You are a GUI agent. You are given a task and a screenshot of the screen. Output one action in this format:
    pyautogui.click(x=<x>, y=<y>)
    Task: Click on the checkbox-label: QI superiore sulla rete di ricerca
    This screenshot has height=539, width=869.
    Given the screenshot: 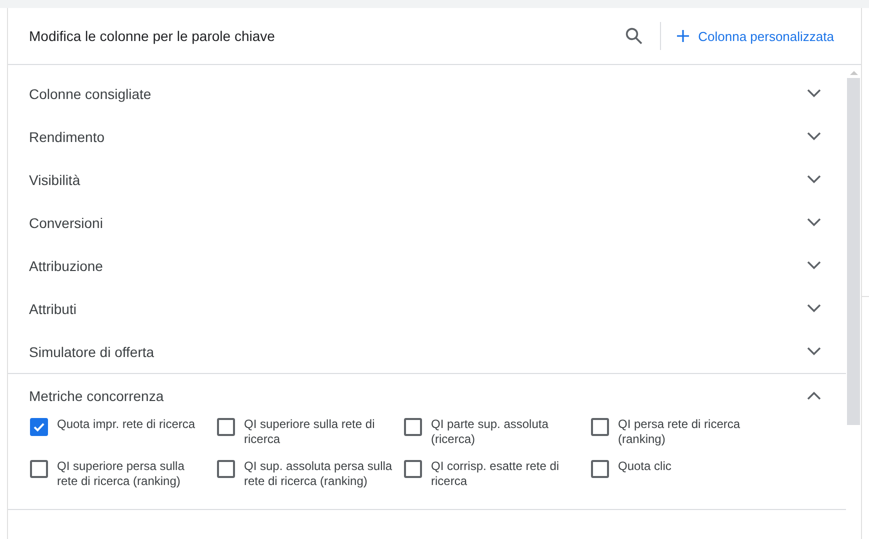 What is the action you would take?
    pyautogui.click(x=310, y=432)
    